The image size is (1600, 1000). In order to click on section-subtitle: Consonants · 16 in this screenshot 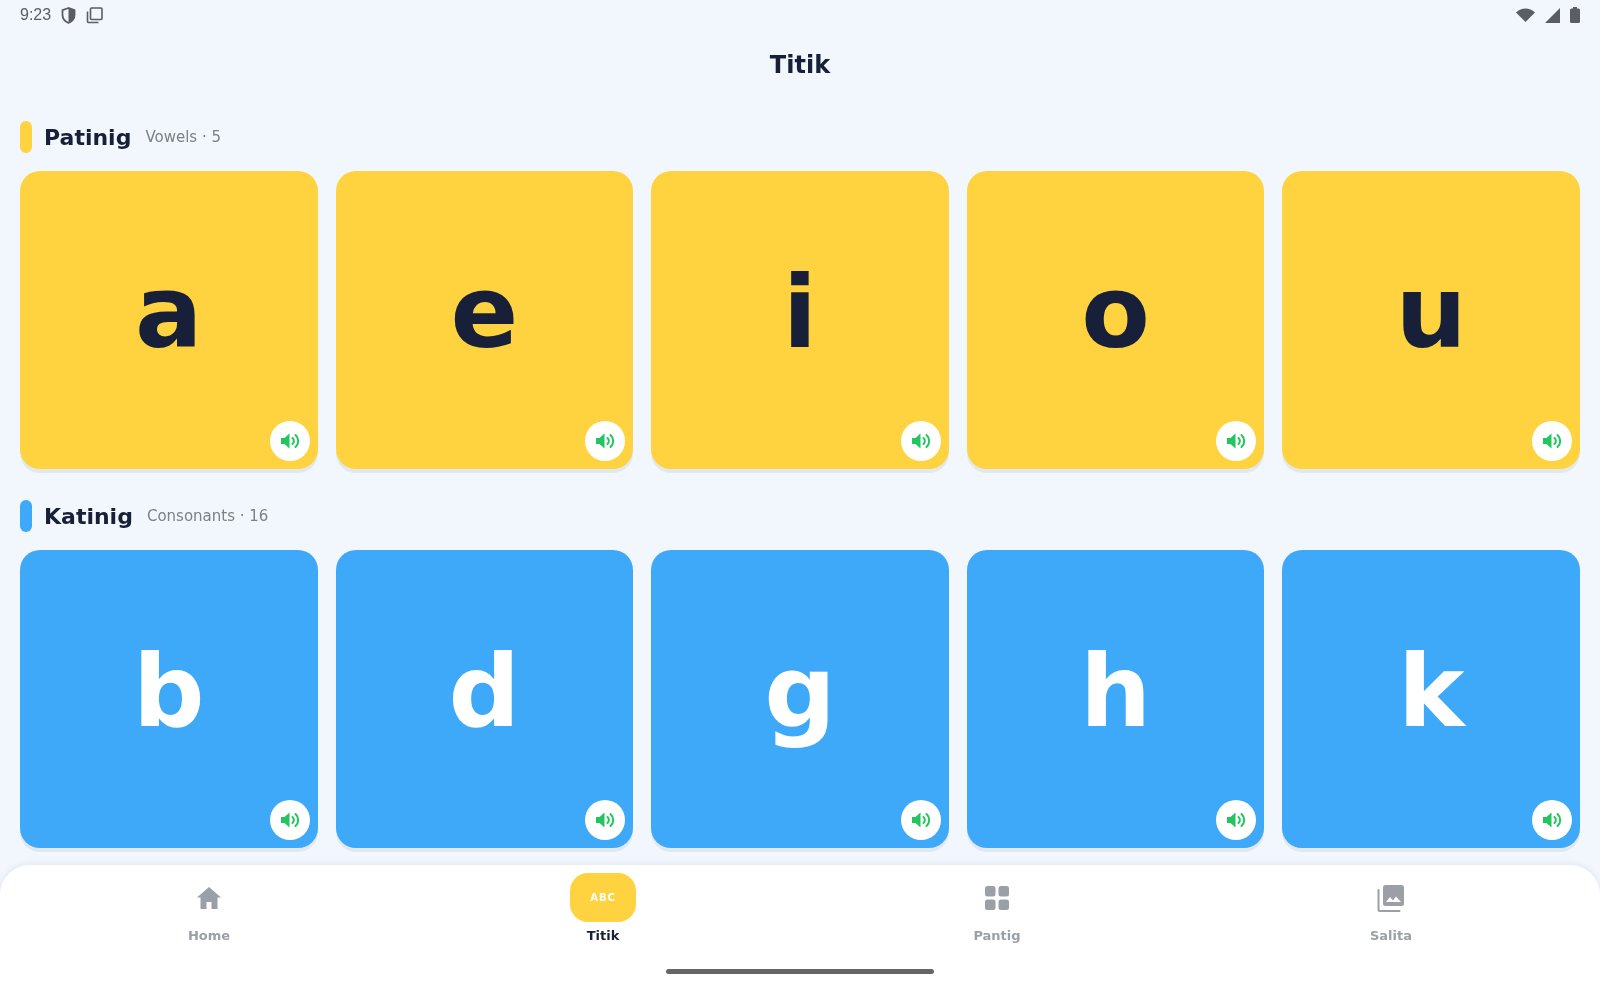, I will do `click(207, 516)`.